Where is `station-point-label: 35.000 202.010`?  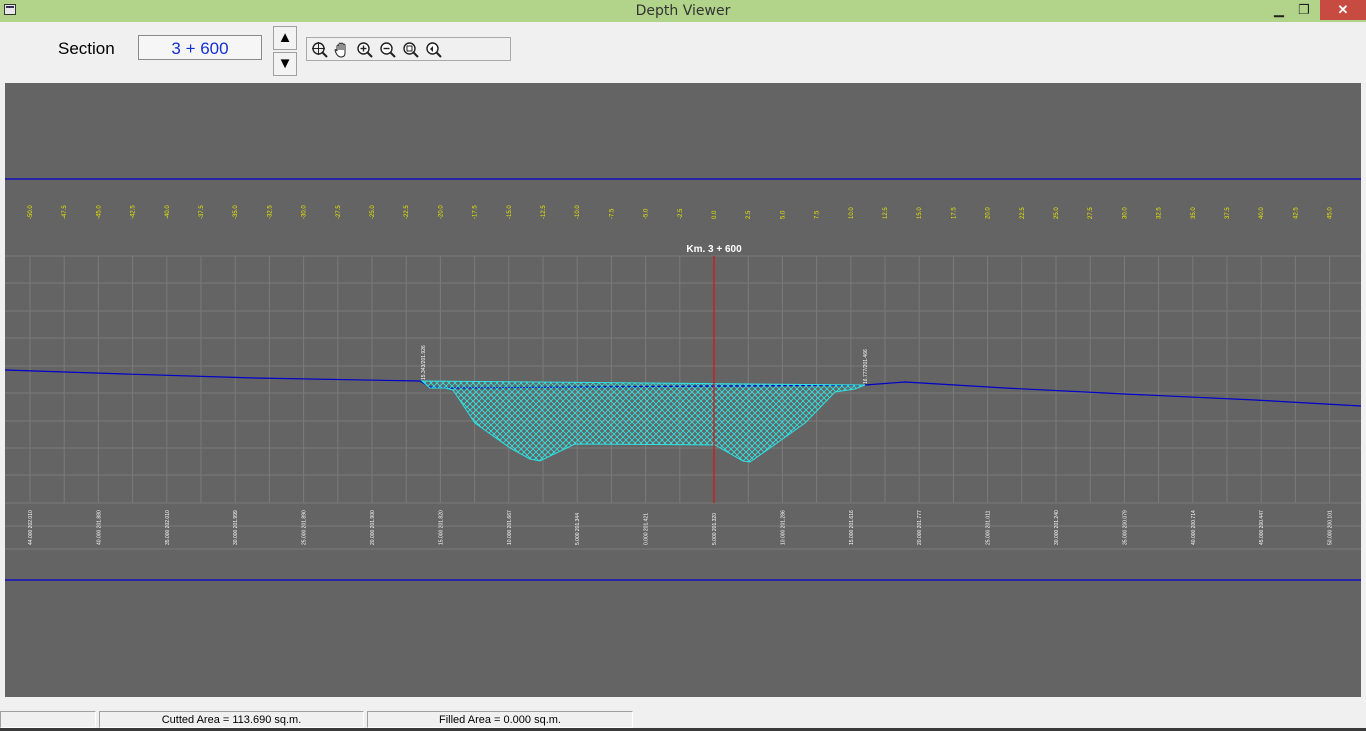
station-point-label: 35.000 202.010 is located at coordinates (168, 527).